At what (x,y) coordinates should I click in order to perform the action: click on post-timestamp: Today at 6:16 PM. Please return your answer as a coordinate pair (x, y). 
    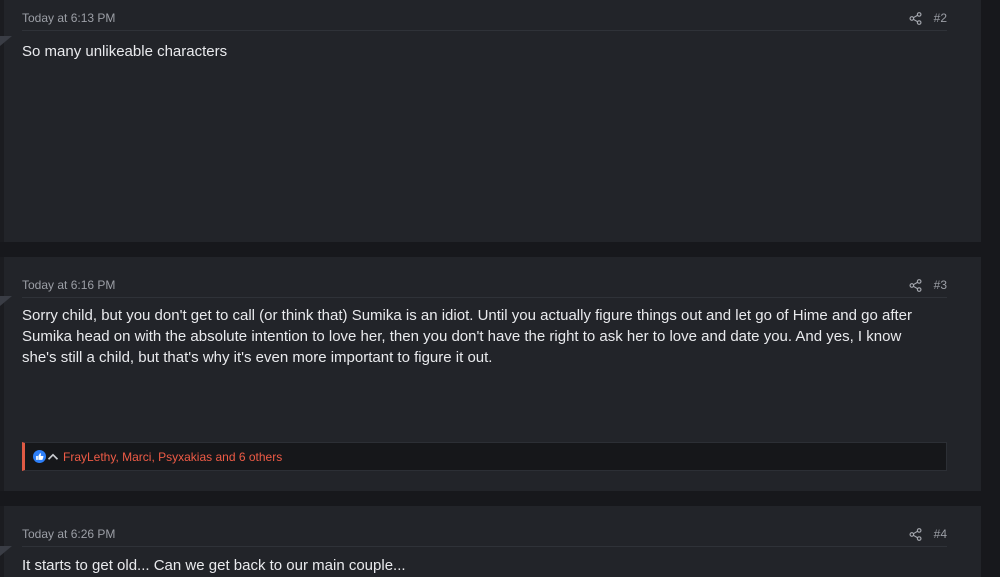
    Looking at the image, I should click on (68, 285).